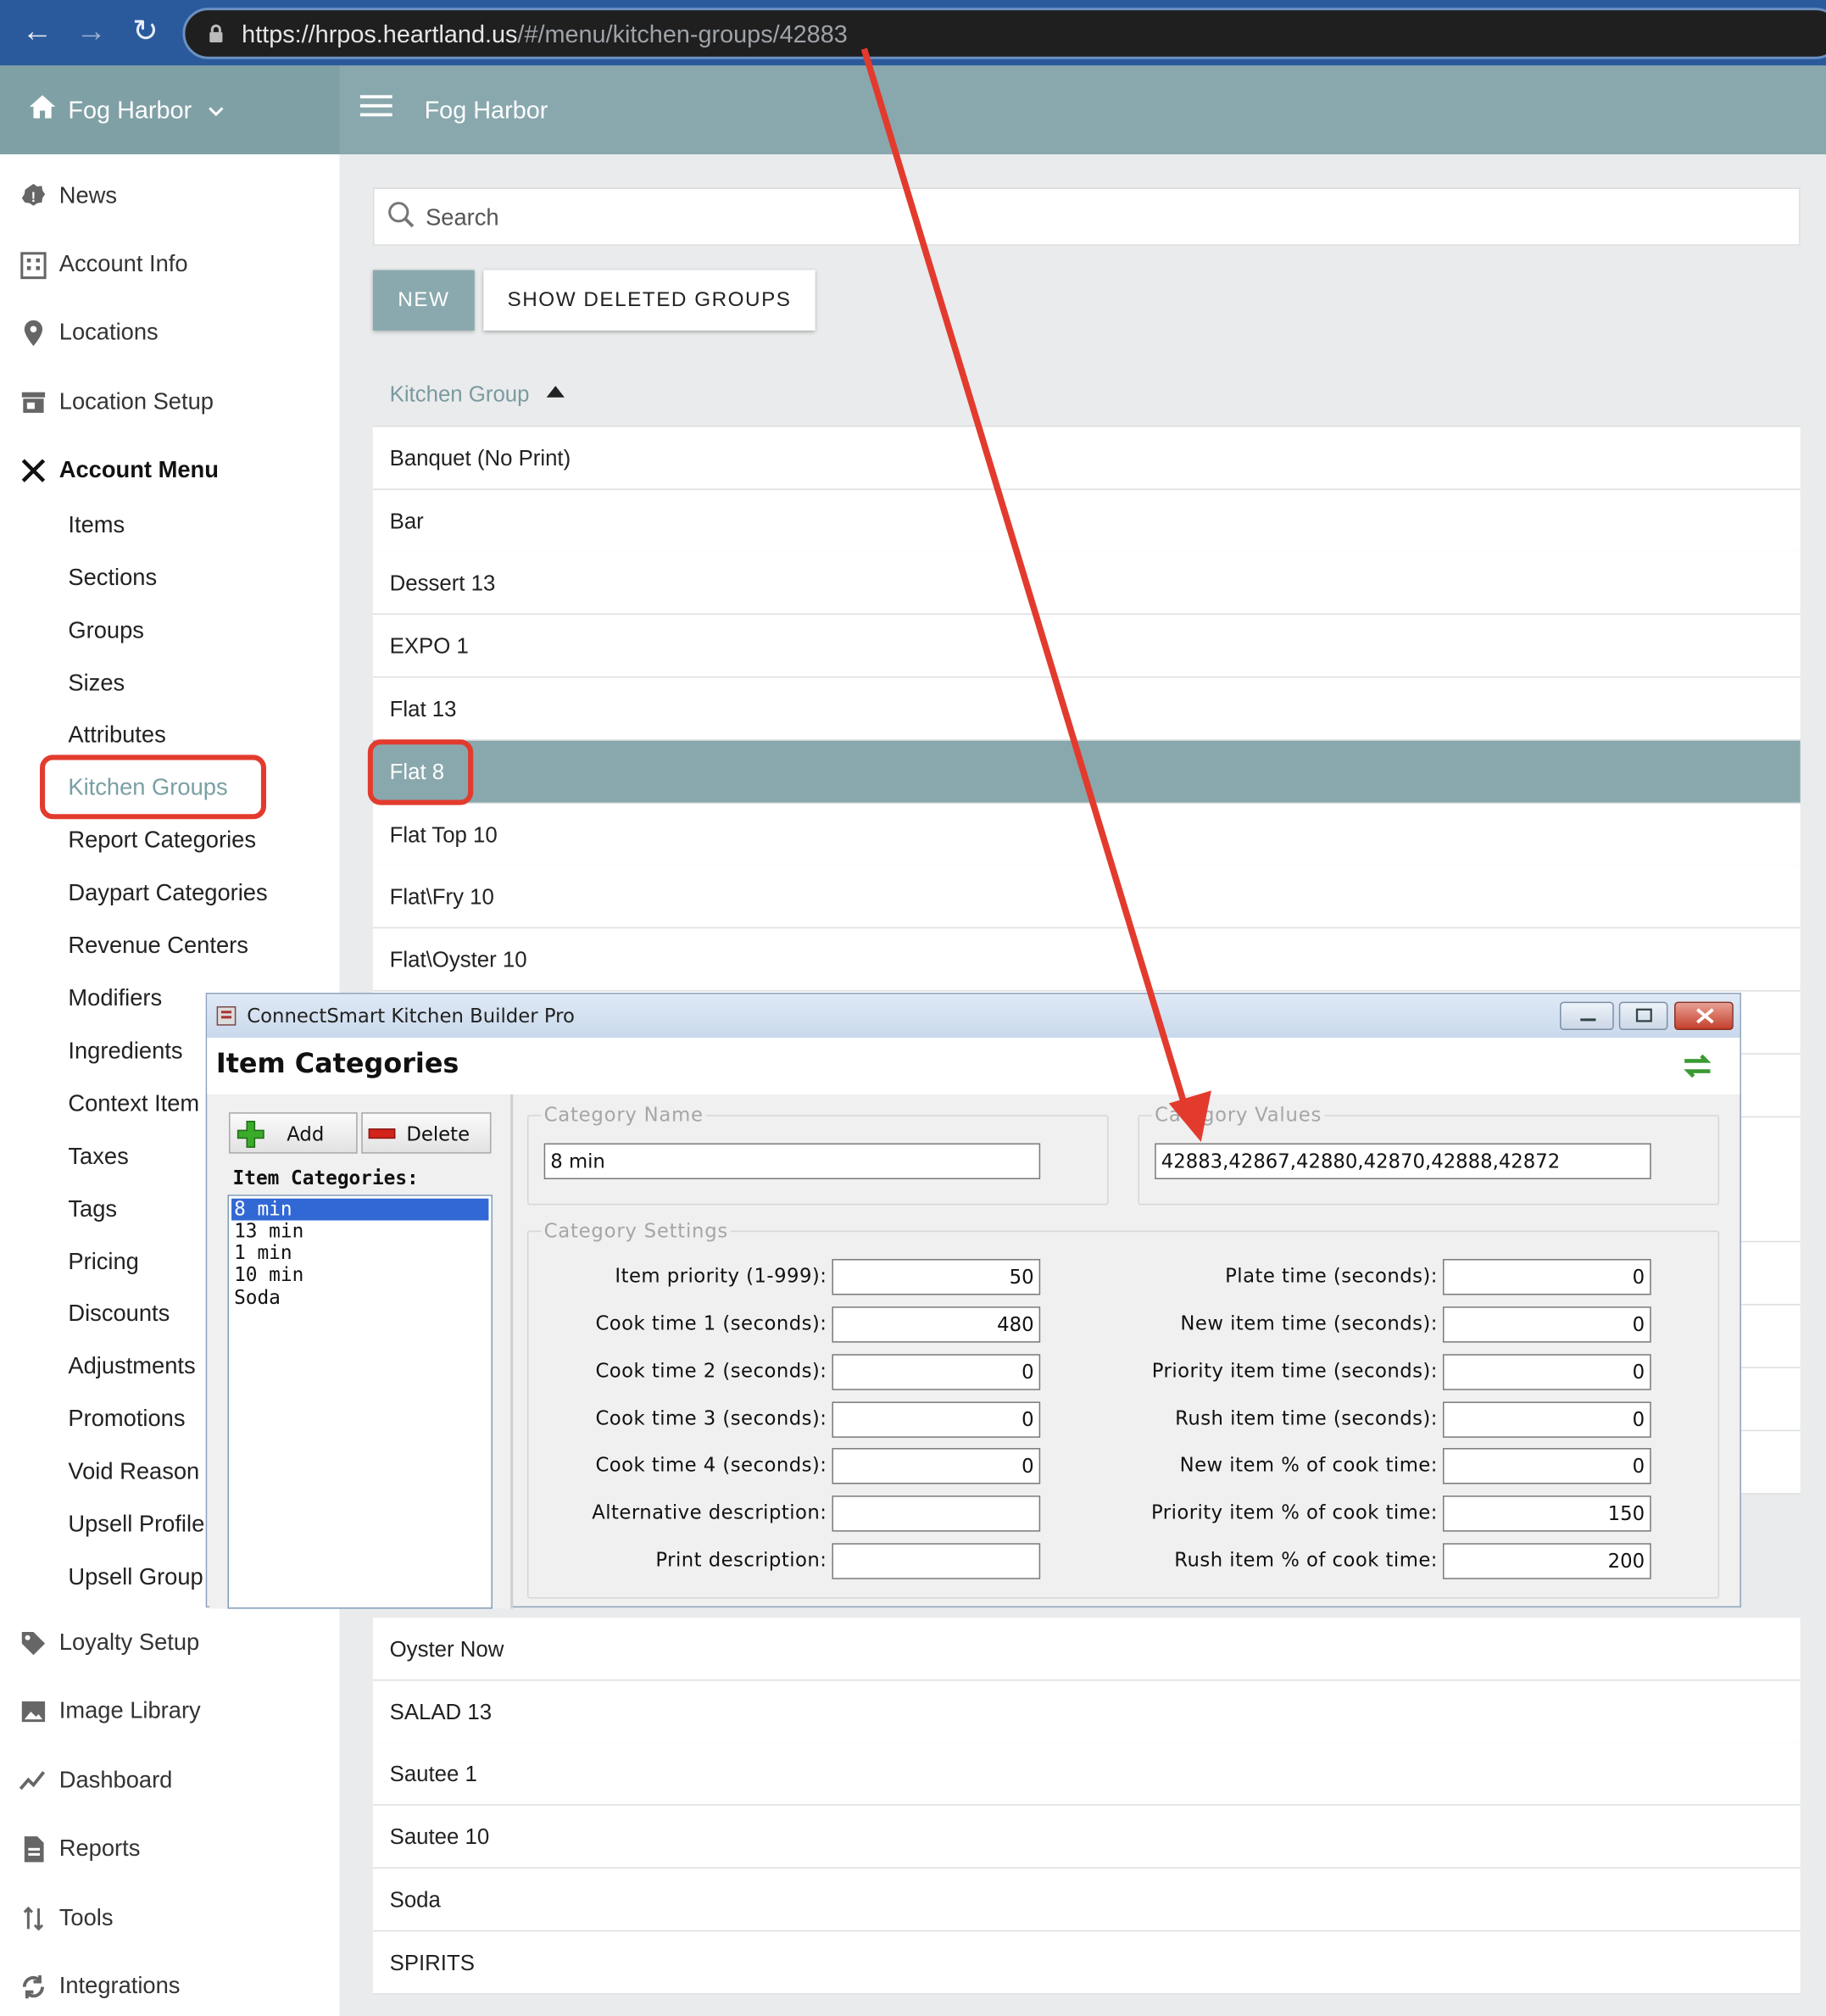  I want to click on annotation-arrow, so click(1035, 595).